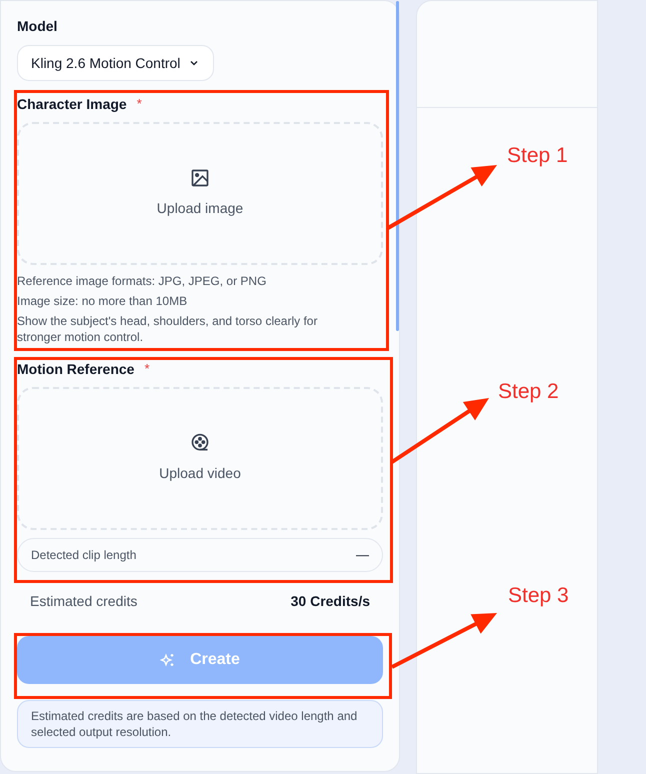 This screenshot has height=774, width=646. What do you see at coordinates (200, 724) in the screenshot?
I see `info-note: Estimated credits are based on the detected video length and selected output resolution.` at bounding box center [200, 724].